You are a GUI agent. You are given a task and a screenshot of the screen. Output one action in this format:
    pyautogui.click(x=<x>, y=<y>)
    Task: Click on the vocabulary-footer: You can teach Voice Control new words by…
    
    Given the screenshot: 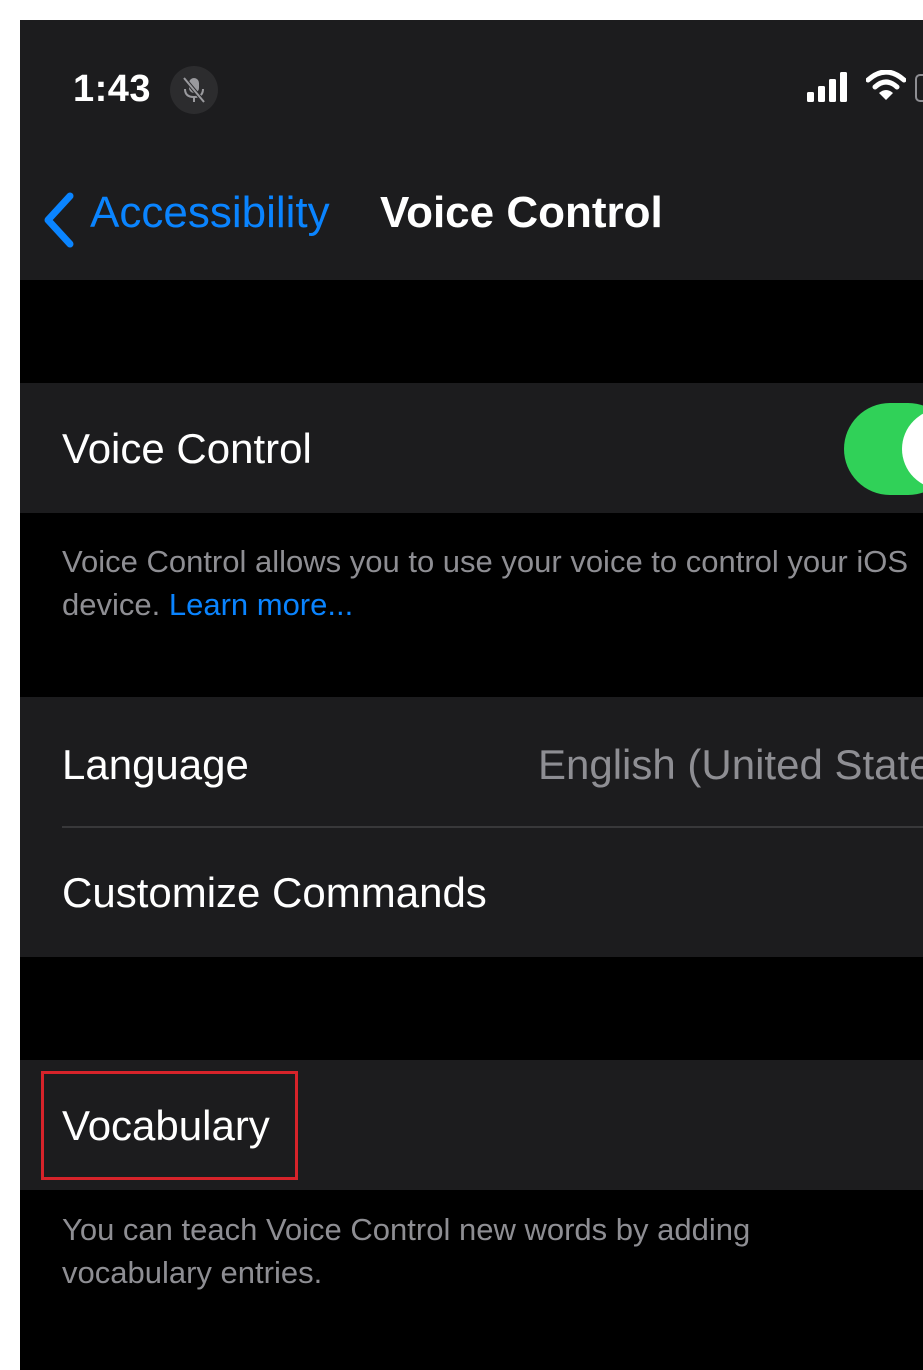 What is the action you would take?
    pyautogui.click(x=406, y=1251)
    